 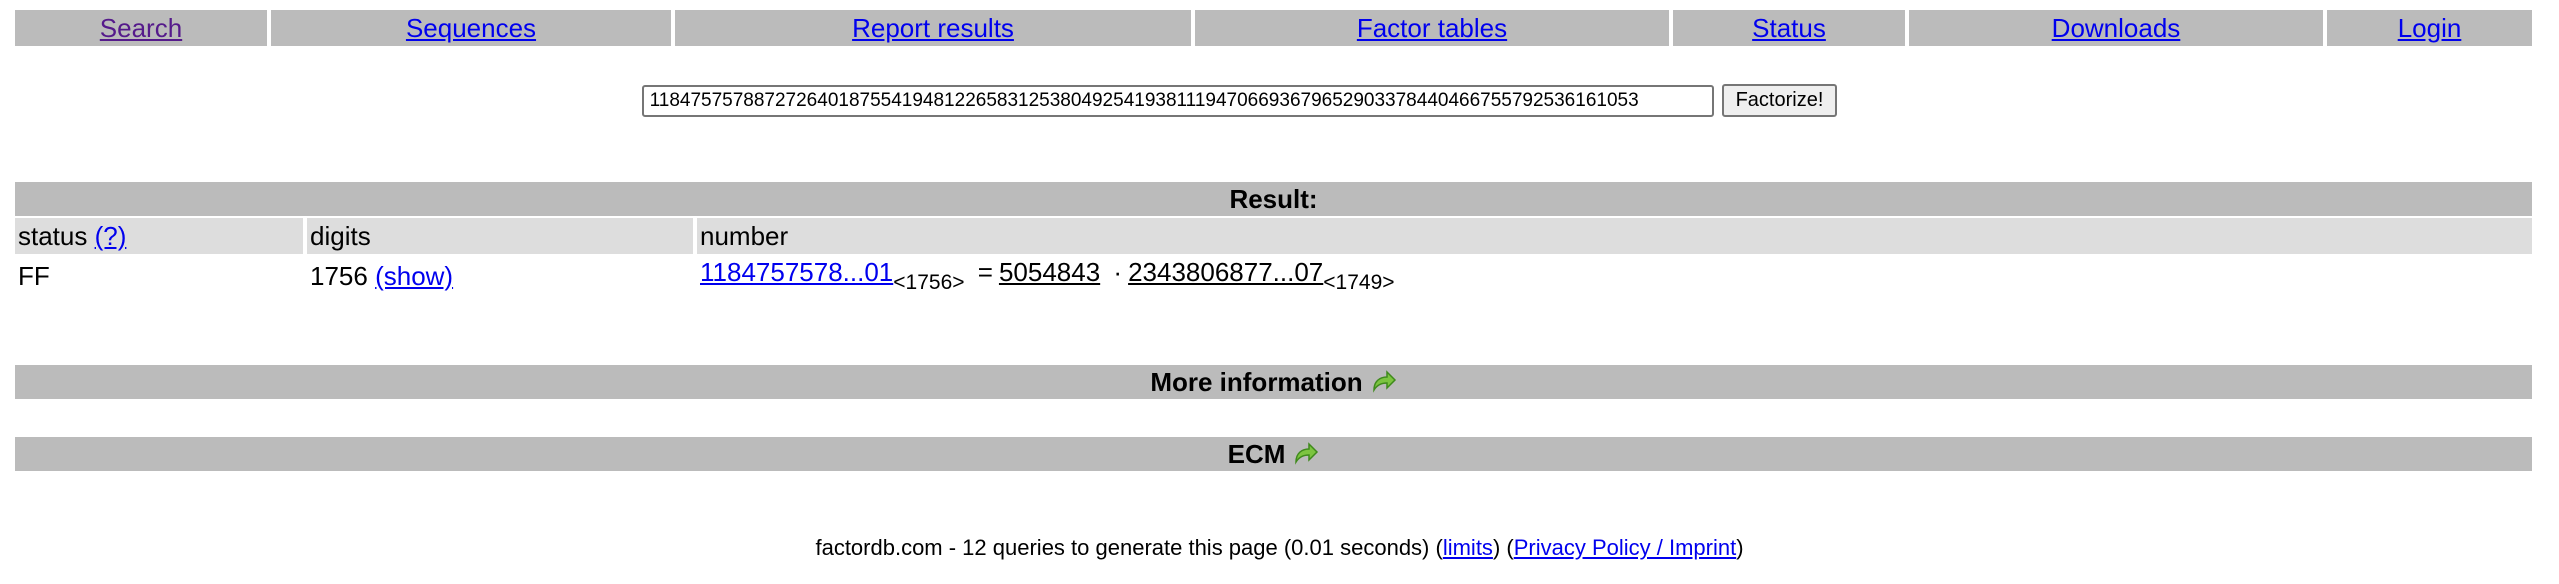 I want to click on nav-cell-search: Search, so click(x=141, y=28).